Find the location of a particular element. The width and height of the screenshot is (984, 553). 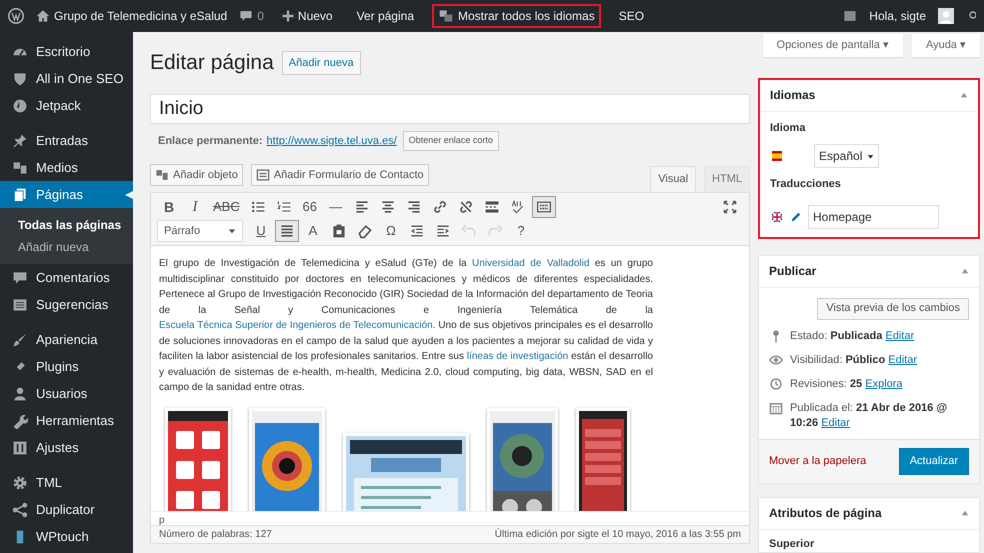

update-button: Actualizar is located at coordinates (933, 461).